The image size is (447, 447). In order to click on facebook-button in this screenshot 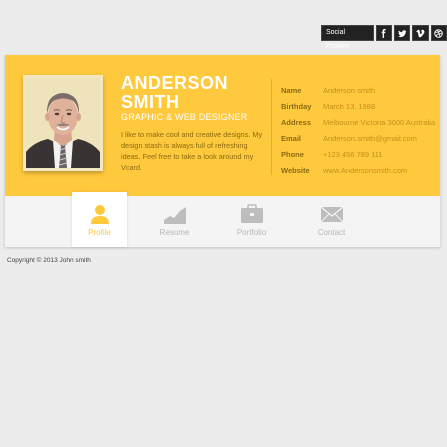, I will do `click(383, 33)`.